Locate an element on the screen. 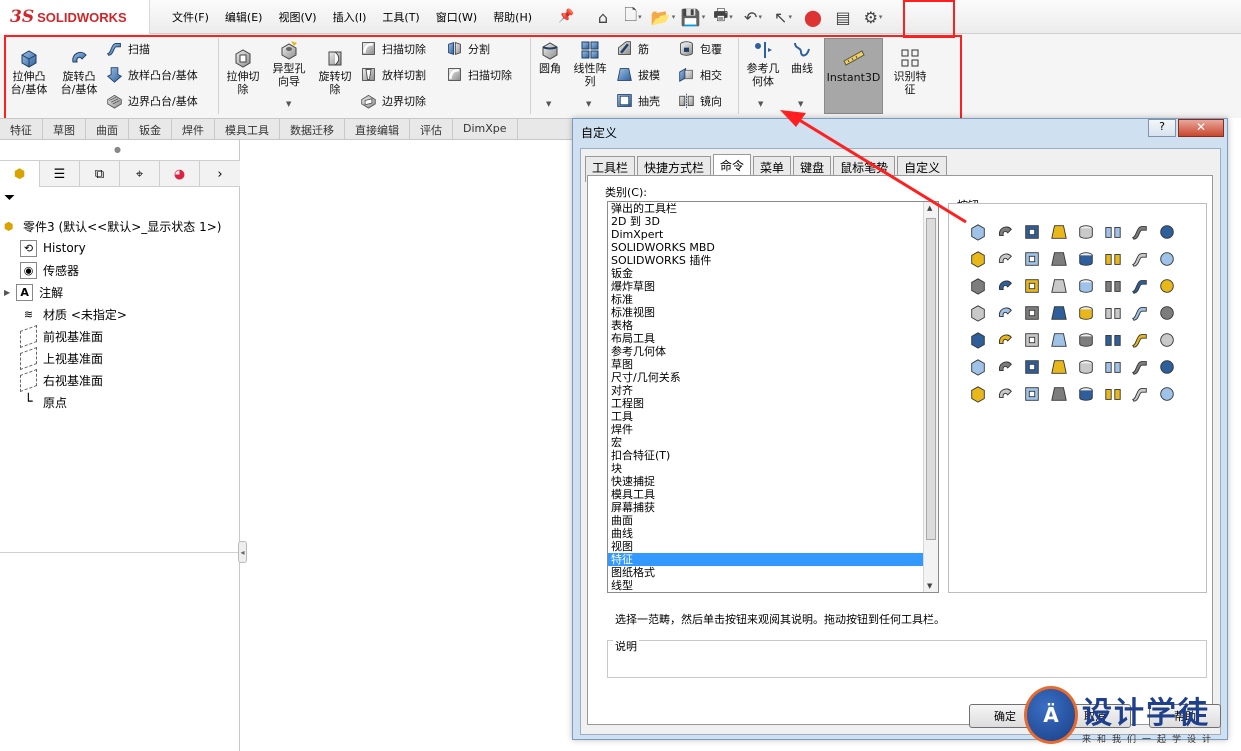 This screenshot has height=751, width=1241. tree-item-history: ⟲ History is located at coordinates (53, 248).